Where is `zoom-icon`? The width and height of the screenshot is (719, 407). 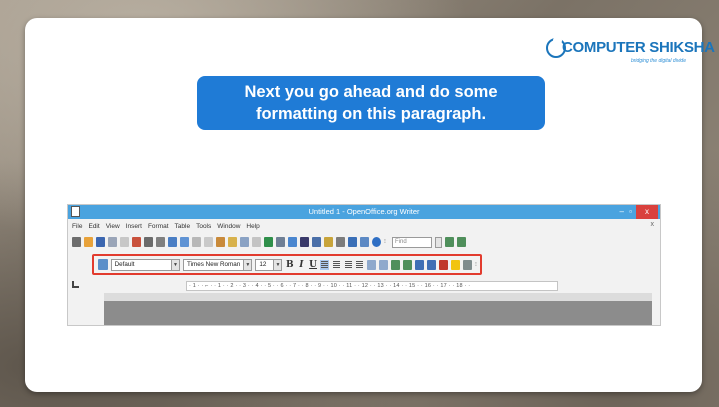
zoom-icon is located at coordinates (364, 242).